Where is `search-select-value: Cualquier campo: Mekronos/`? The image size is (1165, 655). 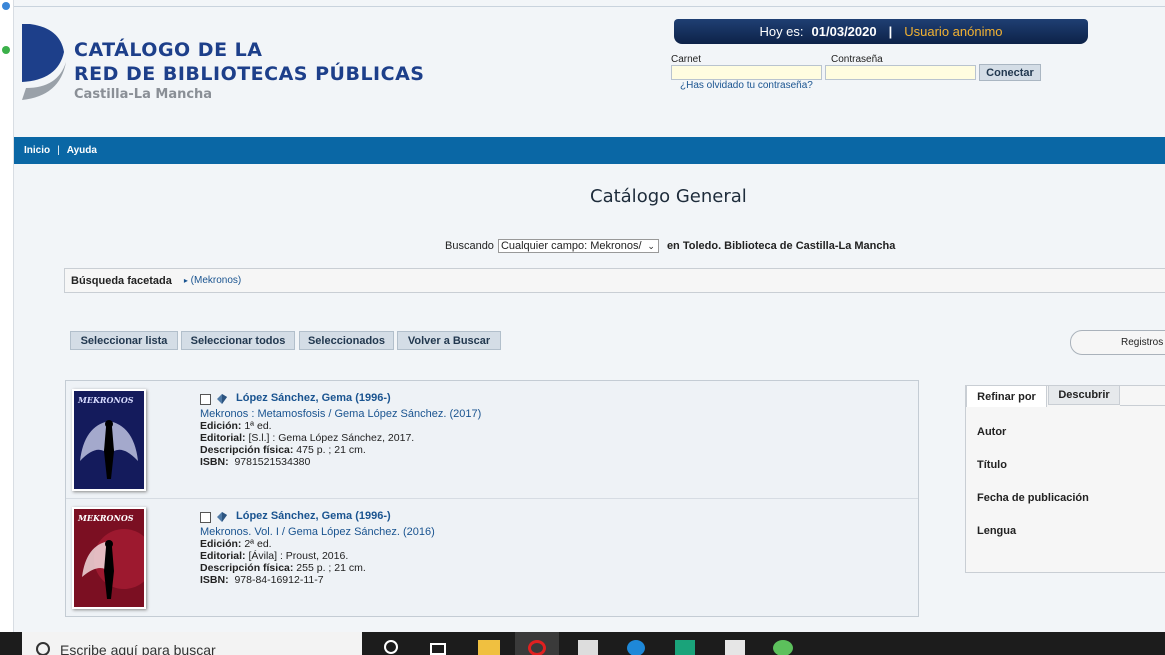
search-select-value: Cualquier campo: Mekronos/ is located at coordinates (571, 246).